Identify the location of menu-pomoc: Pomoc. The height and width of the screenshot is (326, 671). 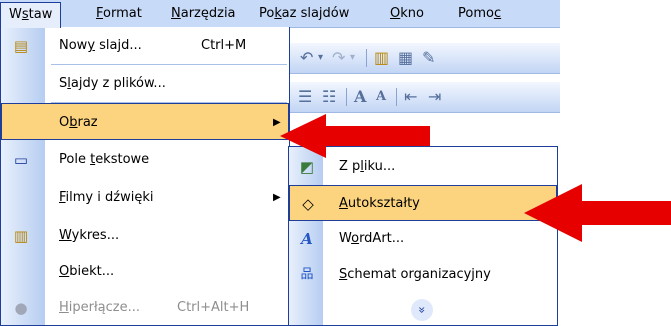
(479, 13).